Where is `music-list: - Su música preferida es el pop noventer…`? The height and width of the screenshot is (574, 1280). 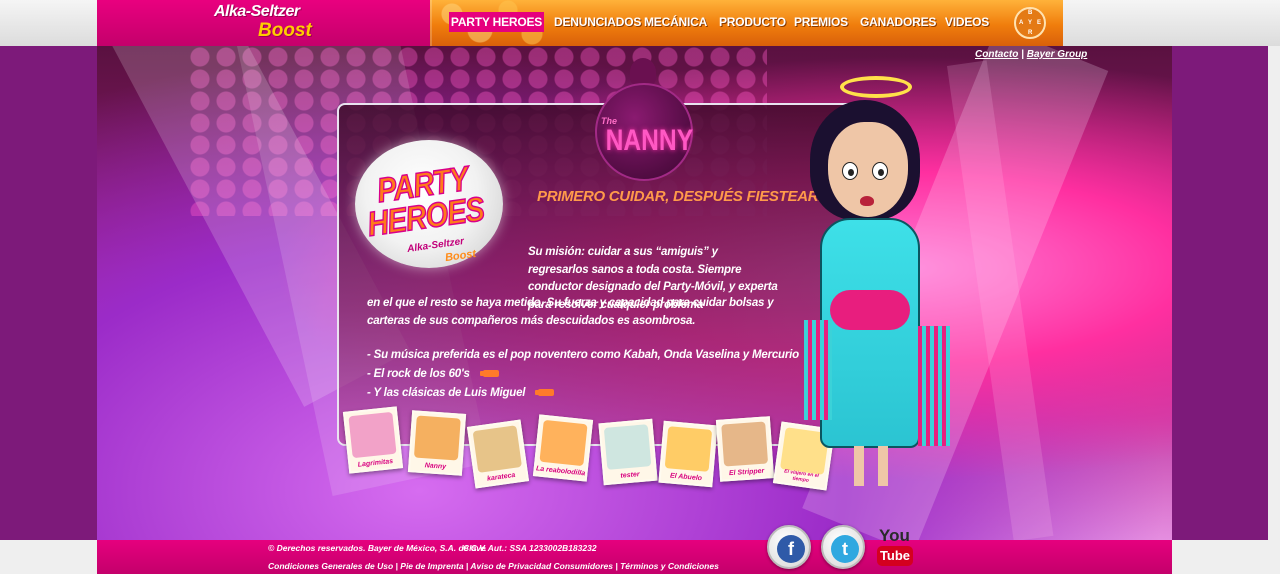 music-list: - Su música preferida es el pop noventer… is located at coordinates (597, 377).